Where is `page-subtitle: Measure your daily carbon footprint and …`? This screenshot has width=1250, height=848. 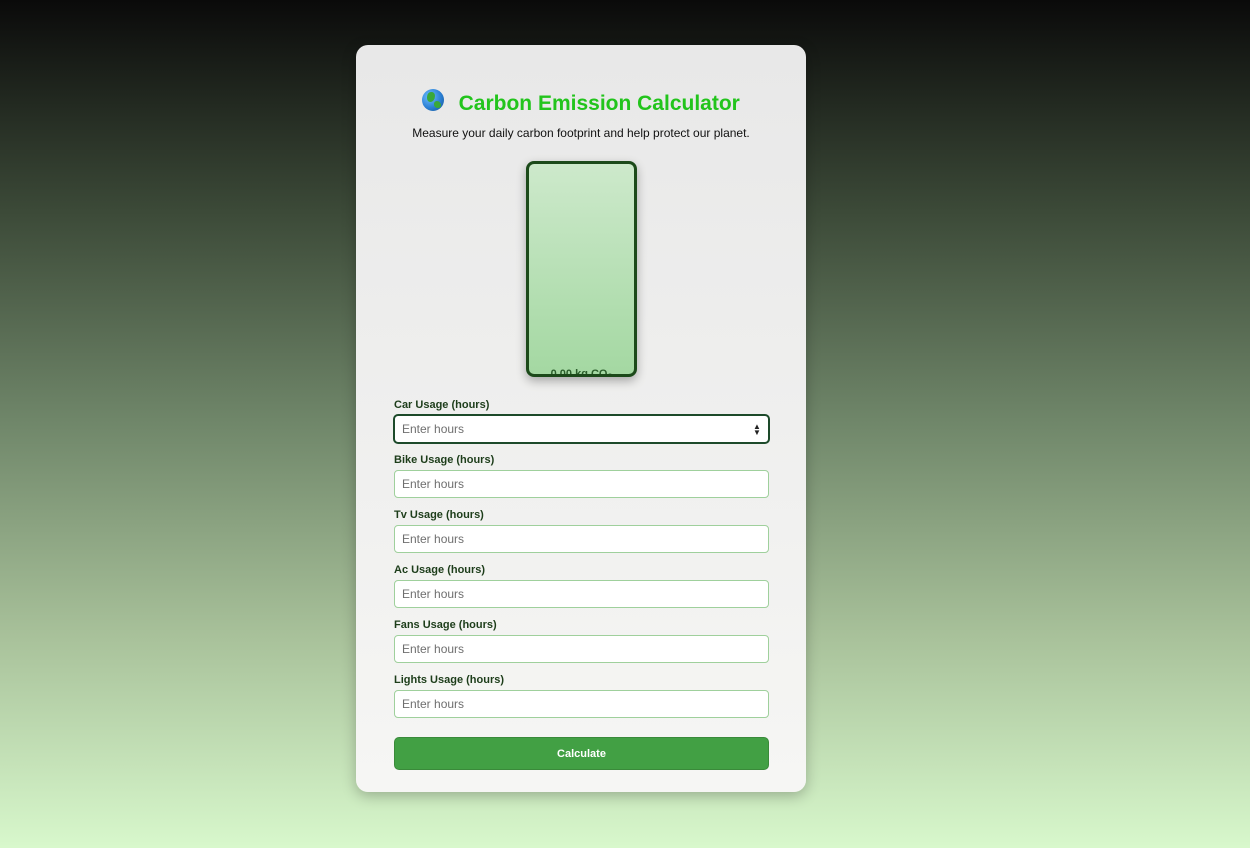 page-subtitle: Measure your daily carbon footprint and … is located at coordinates (581, 133).